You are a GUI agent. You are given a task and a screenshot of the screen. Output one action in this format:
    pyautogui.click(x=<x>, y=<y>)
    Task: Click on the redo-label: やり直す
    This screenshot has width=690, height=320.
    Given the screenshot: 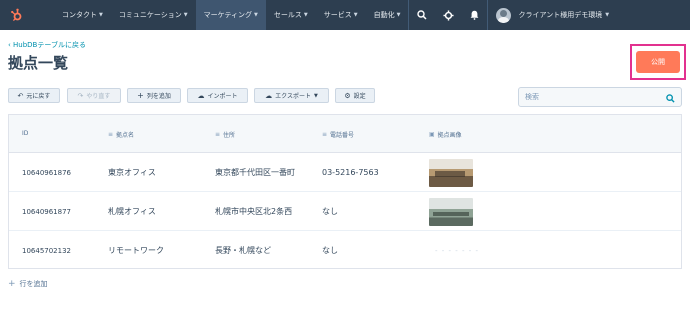 What is the action you would take?
    pyautogui.click(x=98, y=96)
    